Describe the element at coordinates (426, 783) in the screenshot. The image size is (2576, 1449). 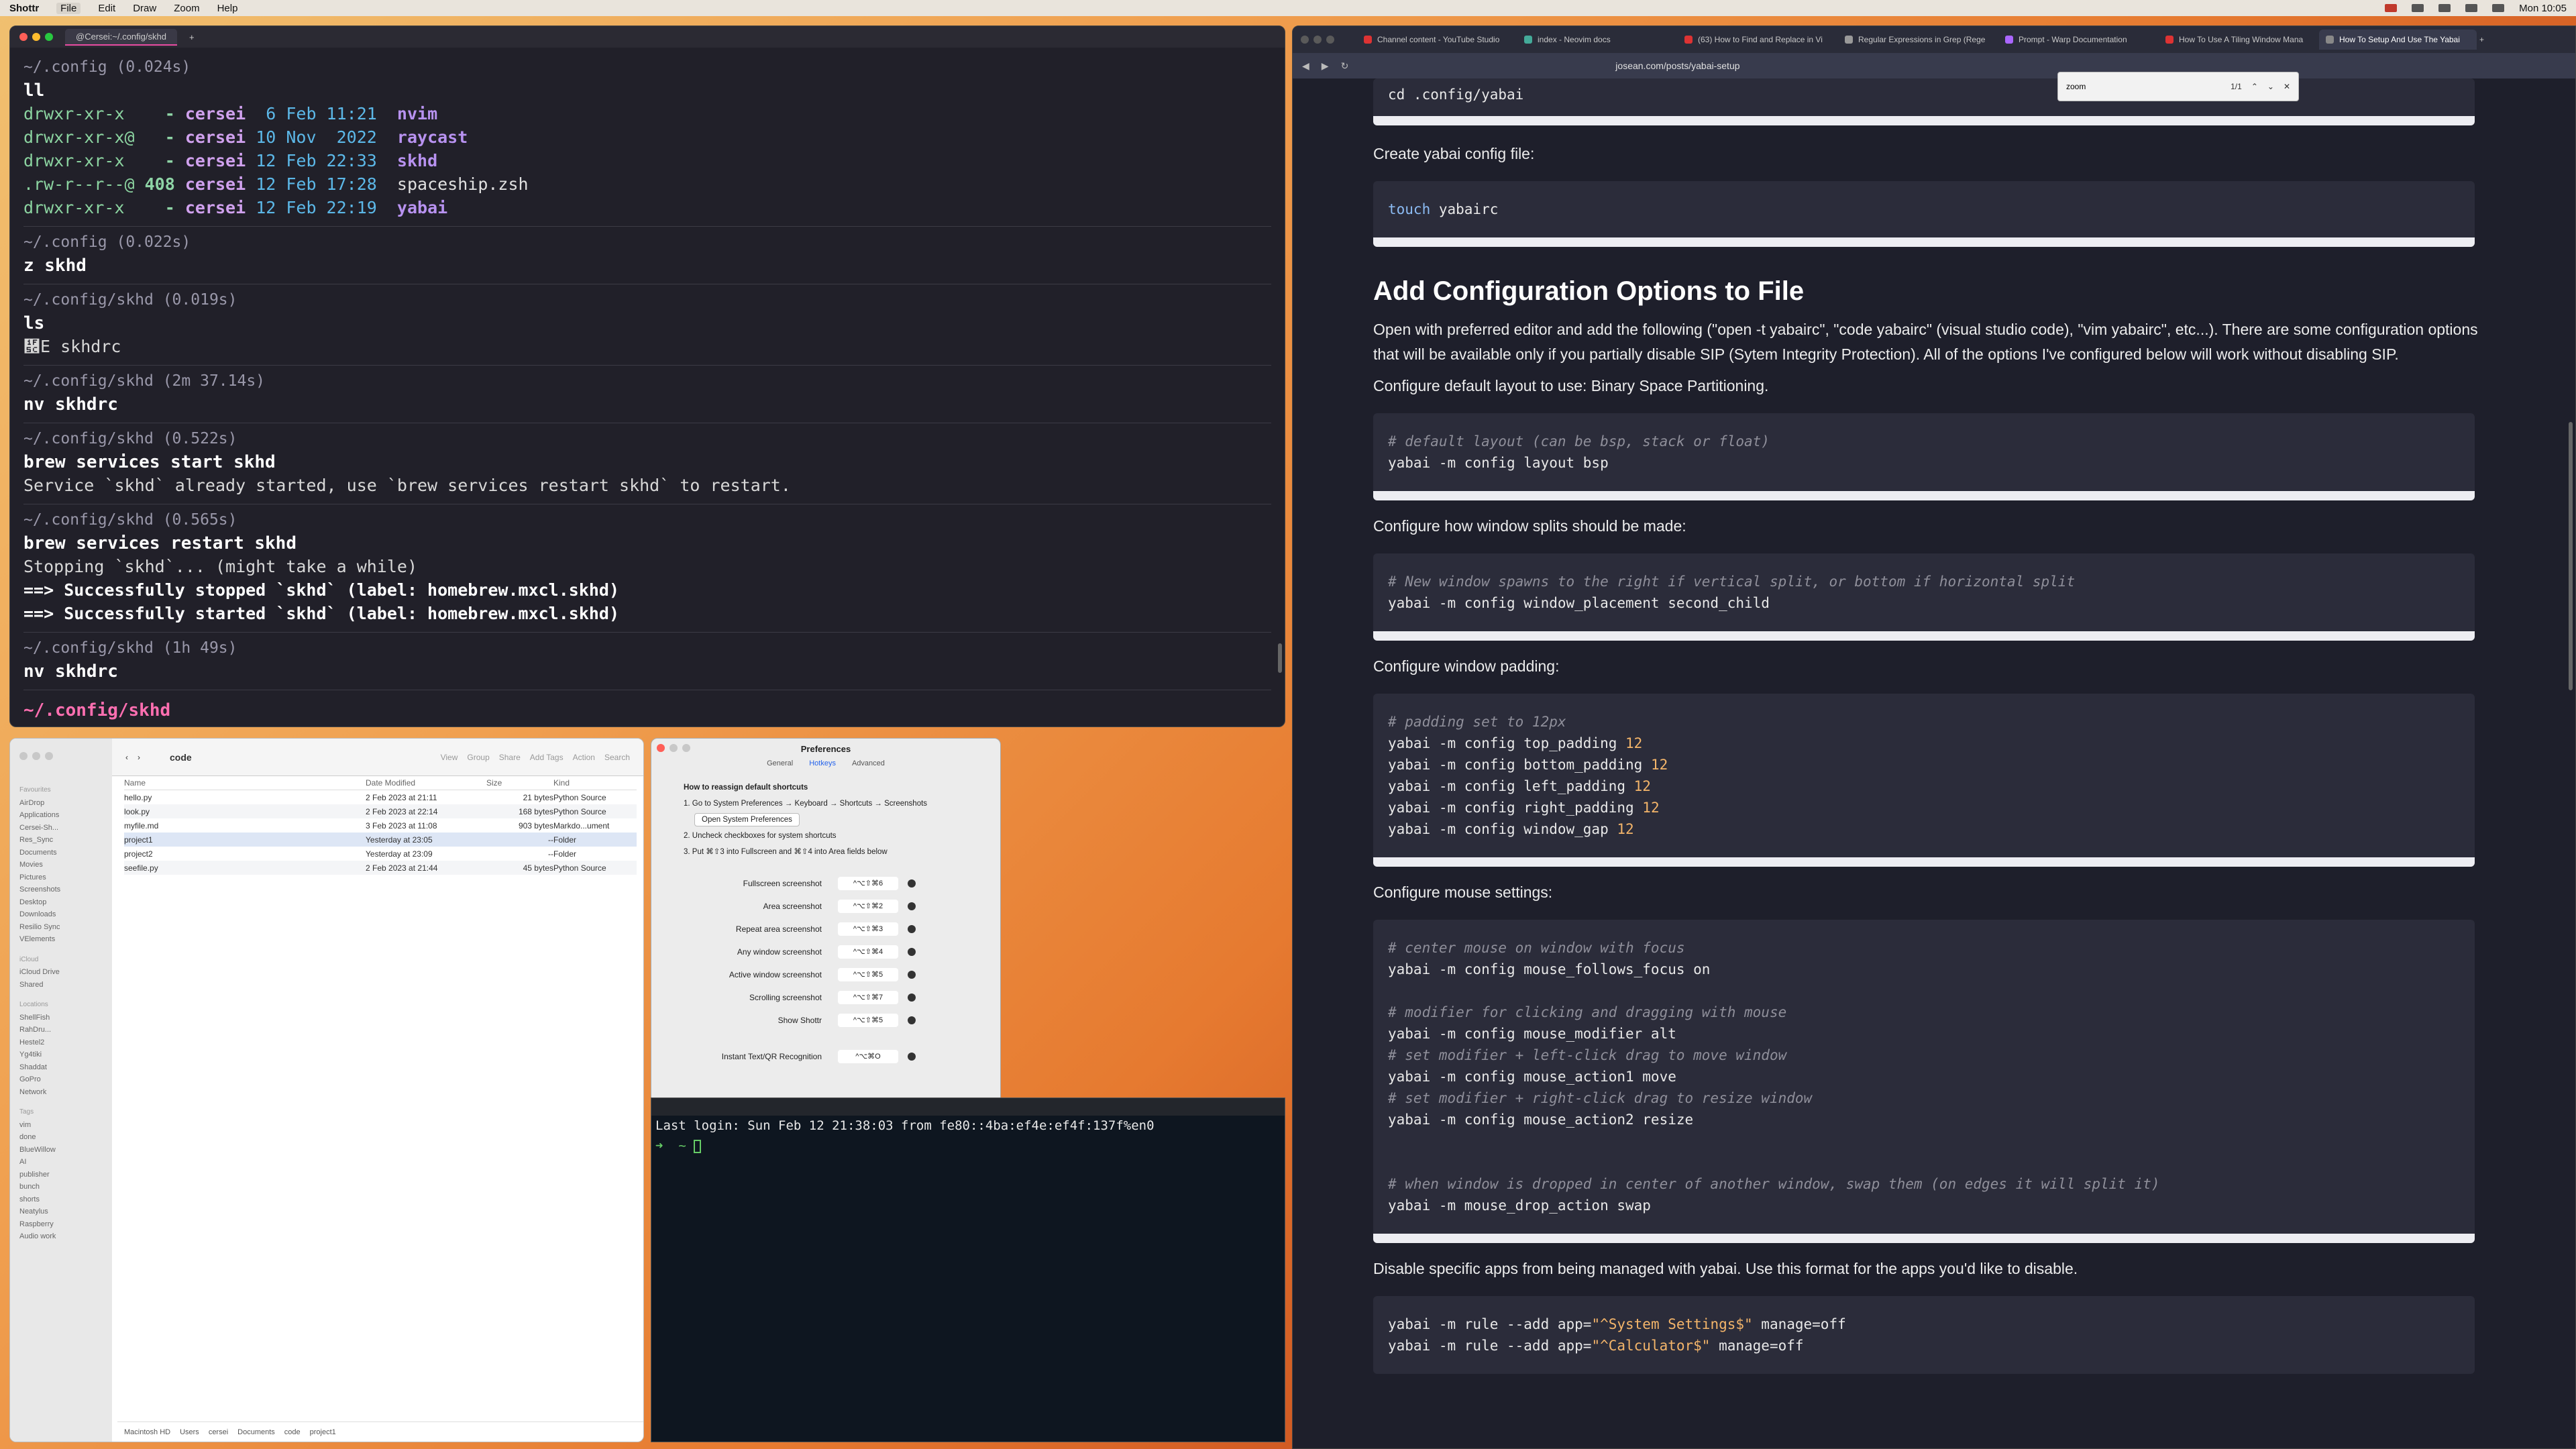
I see `col-date: Date Modified` at that location.